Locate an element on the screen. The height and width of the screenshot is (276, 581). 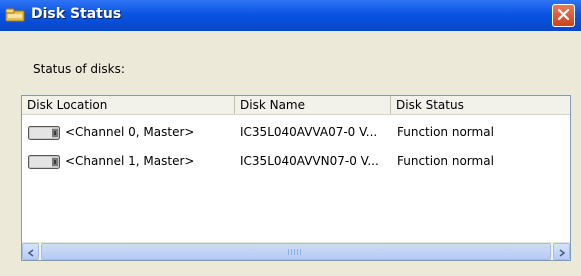
scroll-left-button is located at coordinates (30, 251).